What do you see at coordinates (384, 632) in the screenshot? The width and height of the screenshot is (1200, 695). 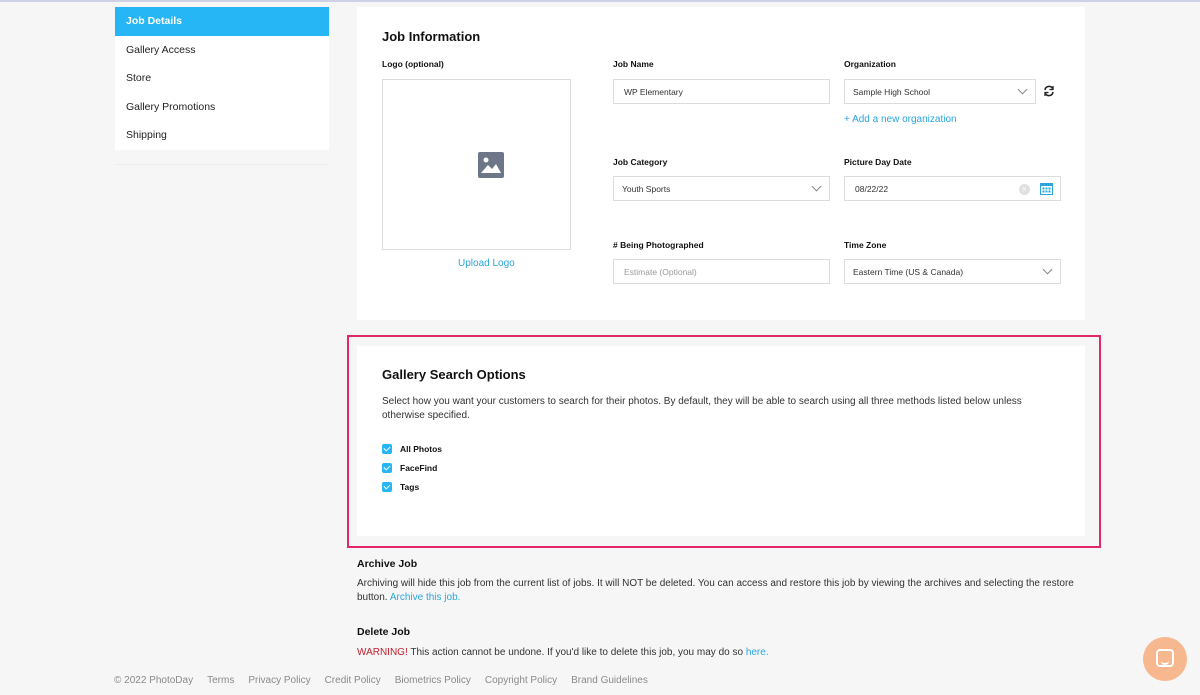 I see `delete-job-title: Delete Job` at bounding box center [384, 632].